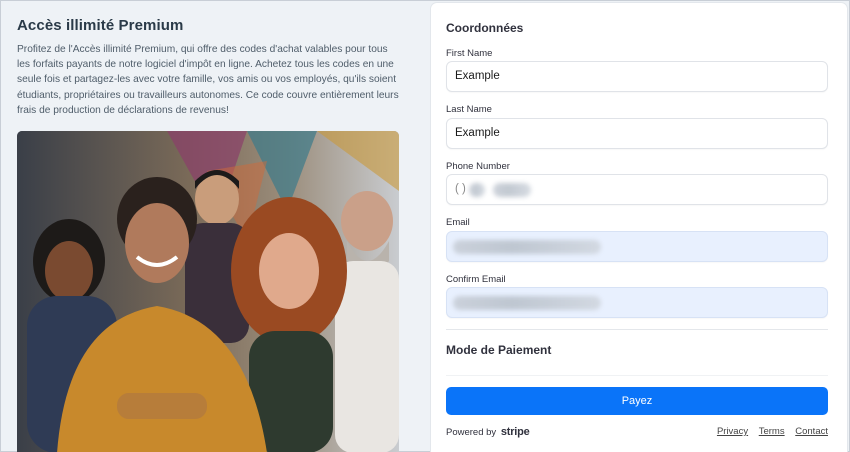  Describe the element at coordinates (460, 189) in the screenshot. I see `phone-number-prefix: ( )` at that location.